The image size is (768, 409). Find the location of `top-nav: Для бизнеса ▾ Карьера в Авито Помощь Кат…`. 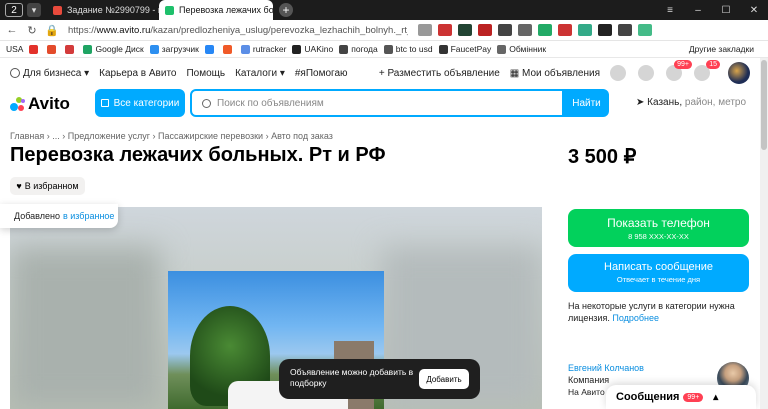

top-nav: Для бизнеса ▾ Карьера в Авито Помощь Кат… is located at coordinates (384, 72).